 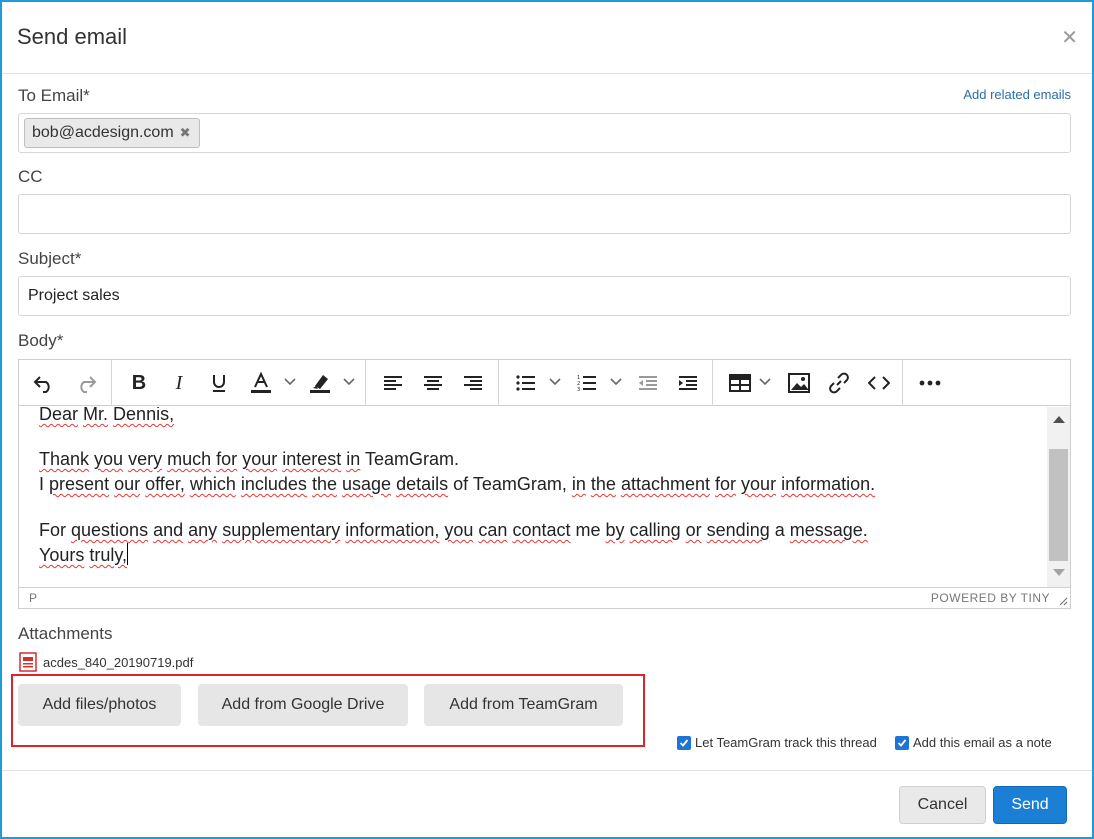 What do you see at coordinates (128, 554) in the screenshot?
I see `text-cursor` at bounding box center [128, 554].